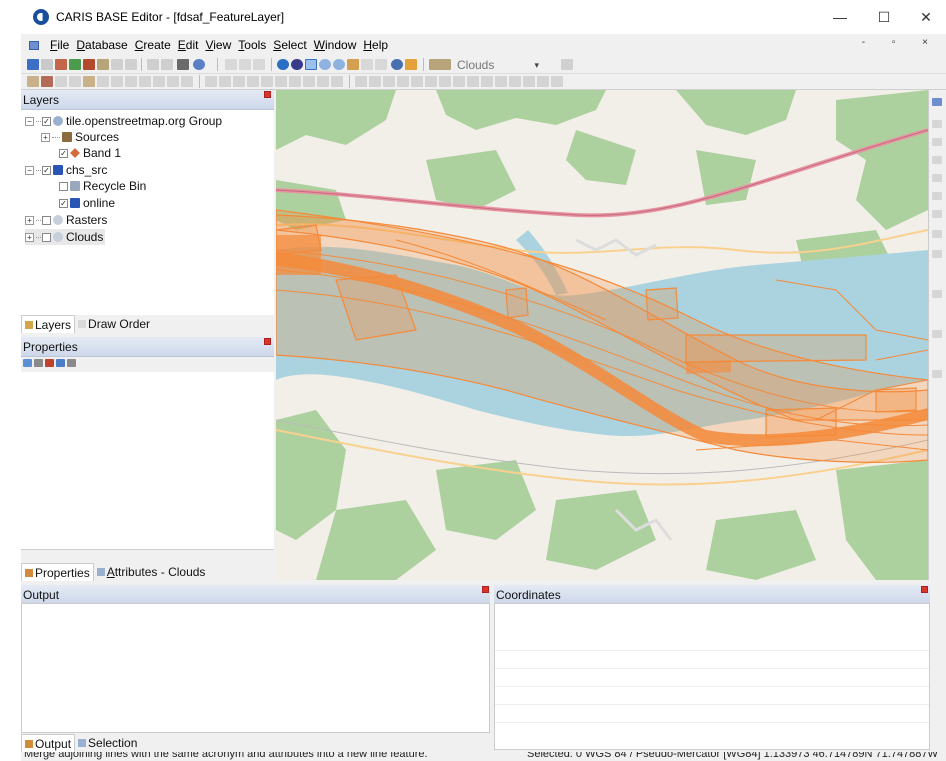 This screenshot has width=946, height=761. I want to click on categorized-icon, so click(27, 363).